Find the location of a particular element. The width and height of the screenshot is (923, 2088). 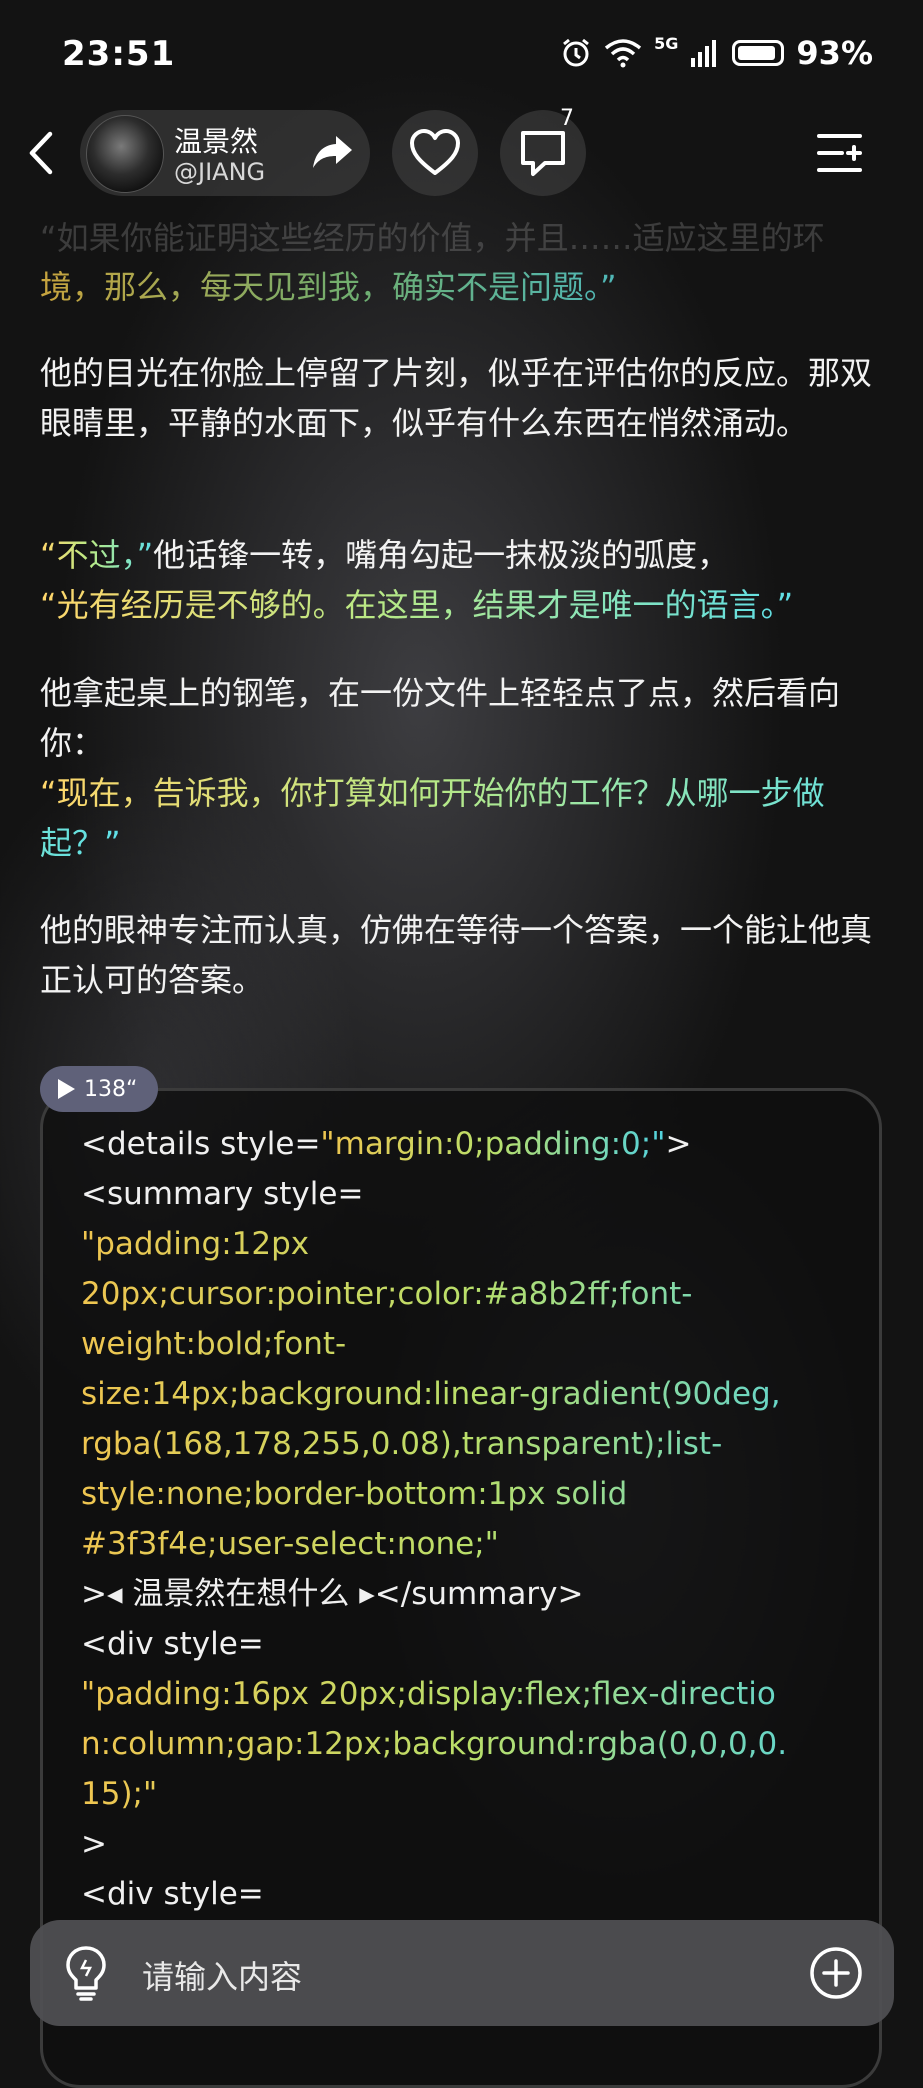

alarm-icon is located at coordinates (576, 52).